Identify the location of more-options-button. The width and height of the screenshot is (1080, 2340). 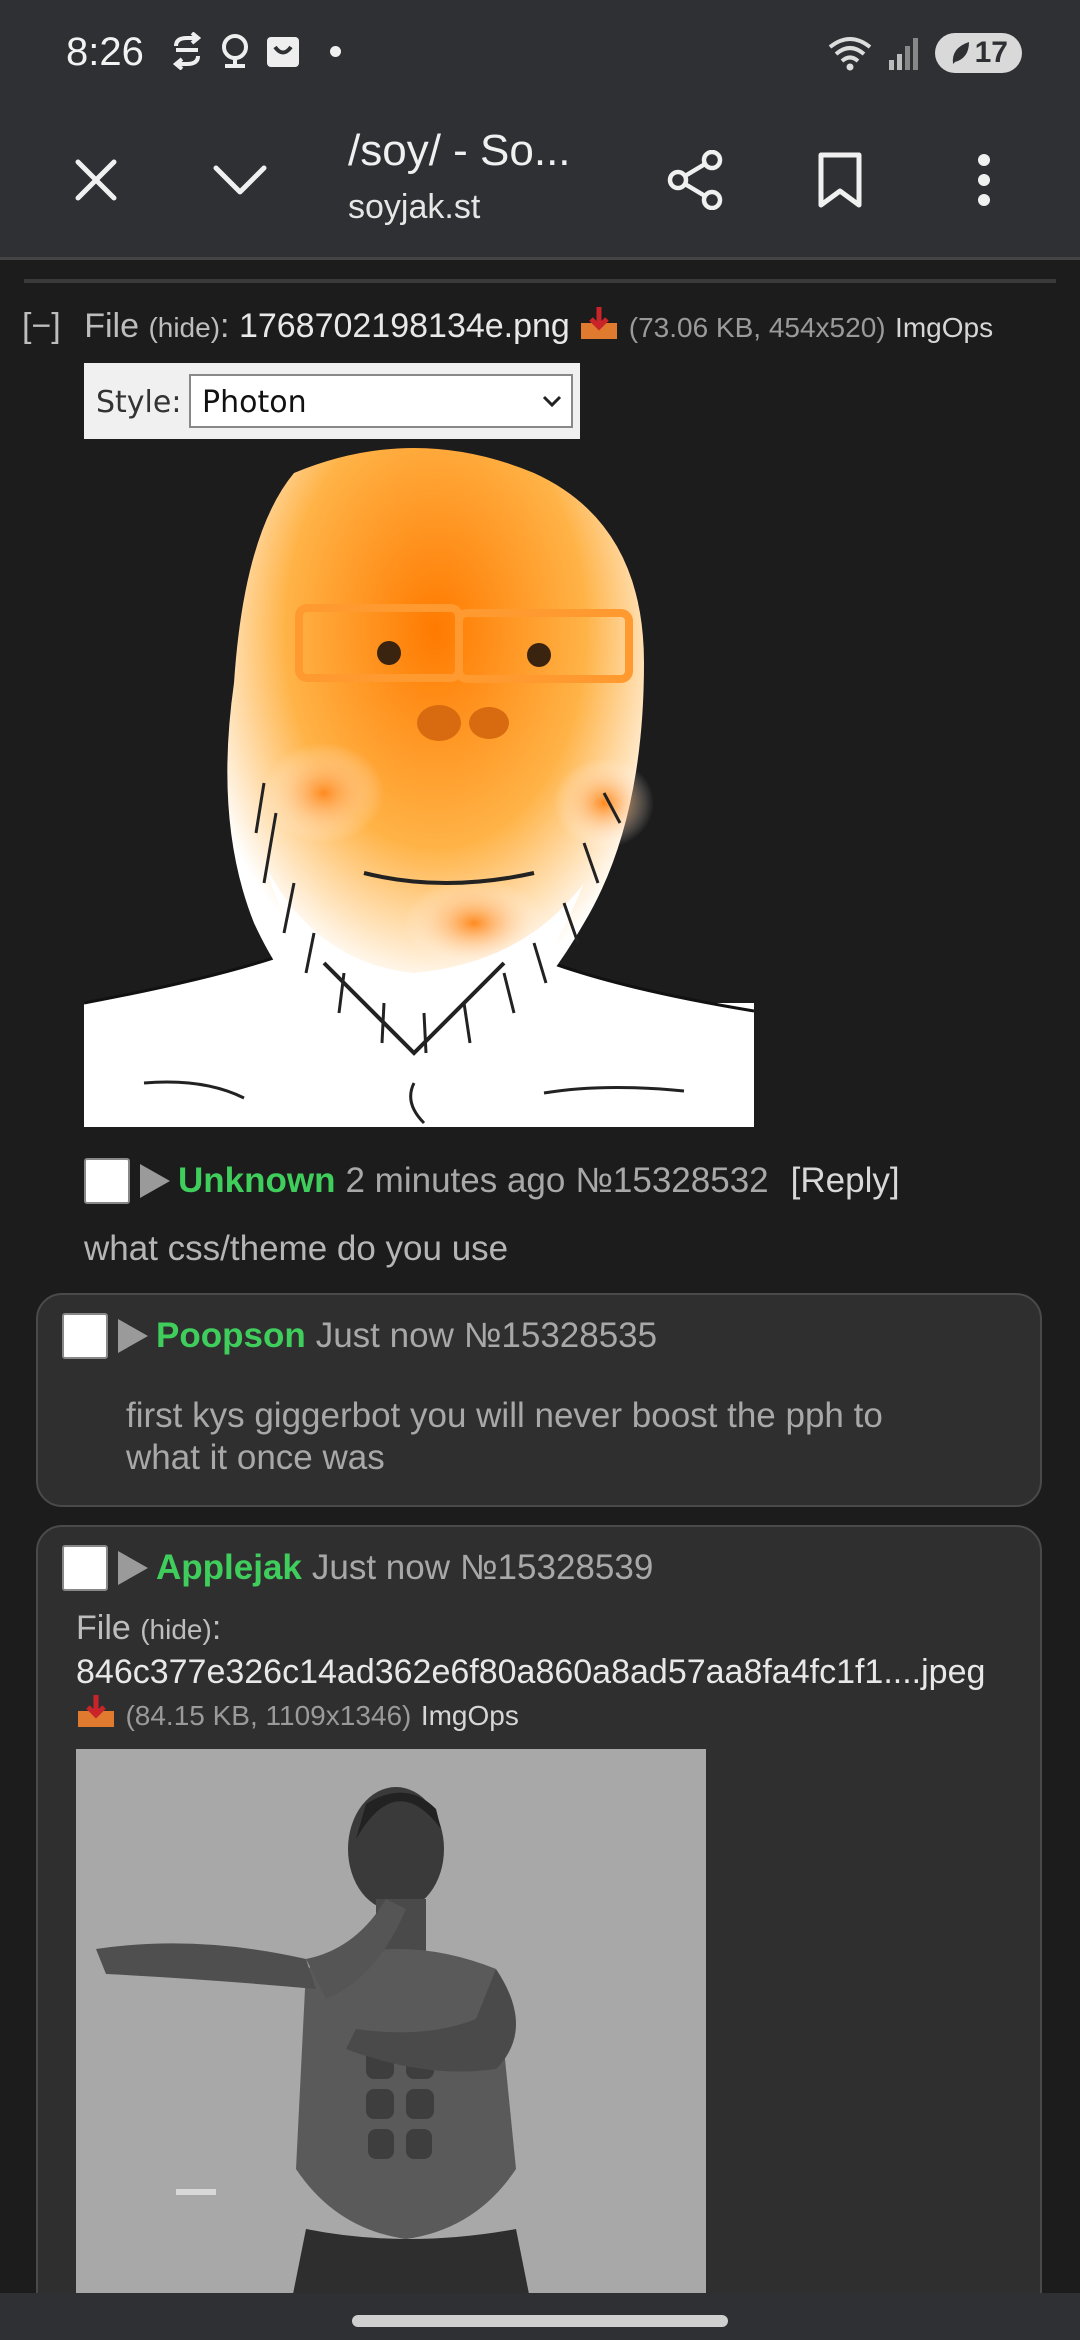
(984, 180).